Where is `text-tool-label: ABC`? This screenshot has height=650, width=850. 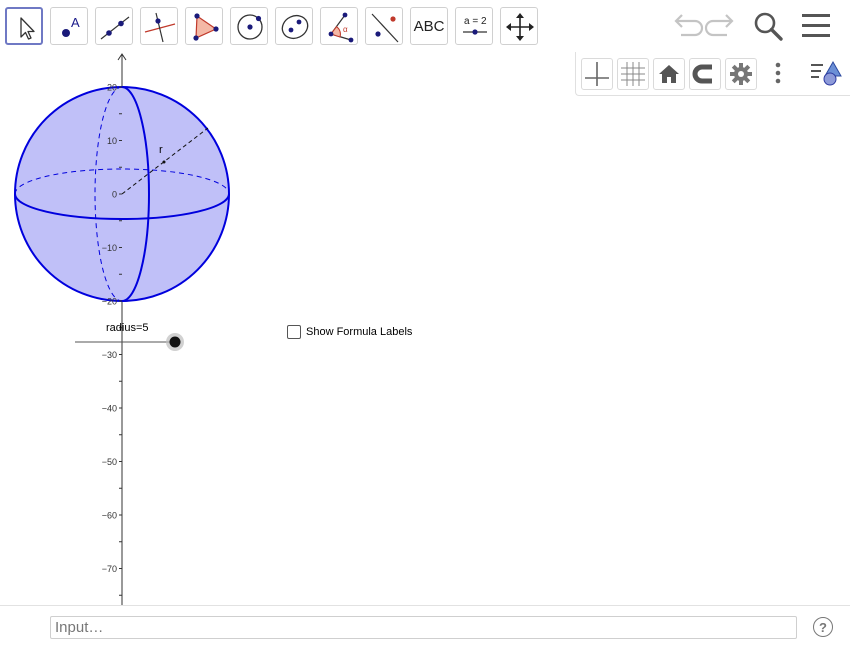
text-tool-label: ABC is located at coordinates (429, 26).